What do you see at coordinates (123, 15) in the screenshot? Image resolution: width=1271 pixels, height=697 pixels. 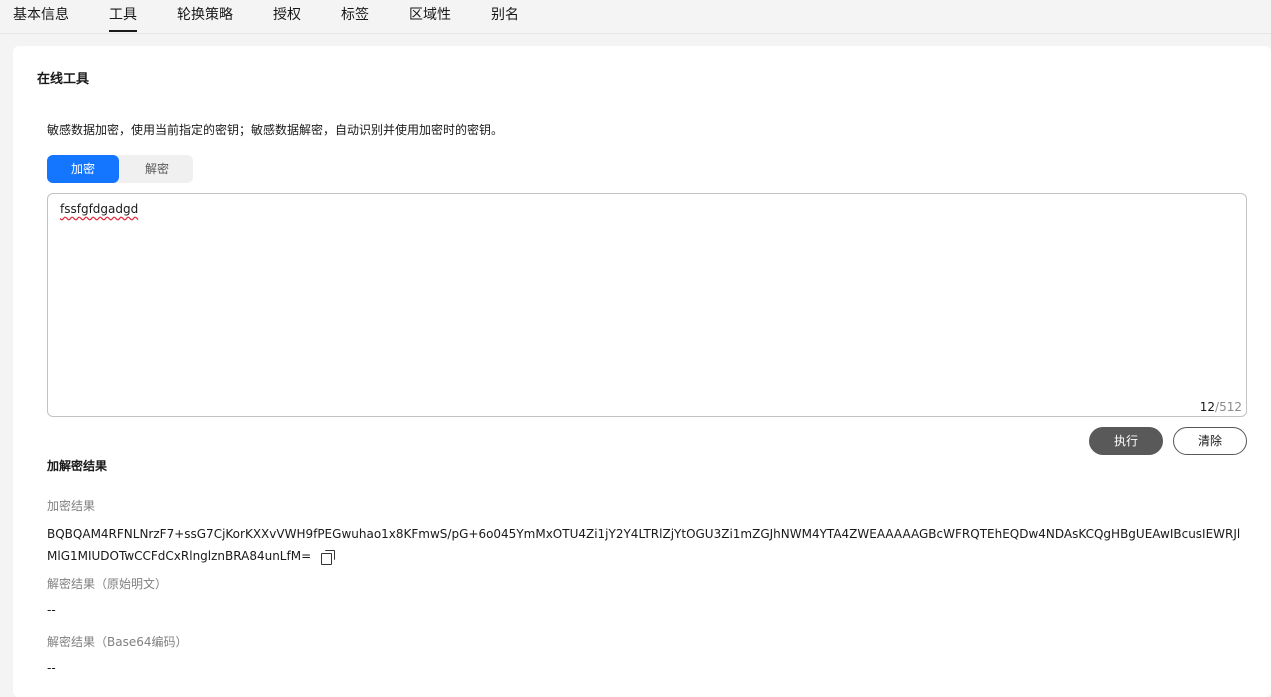 I see `tab-tools: 工具` at bounding box center [123, 15].